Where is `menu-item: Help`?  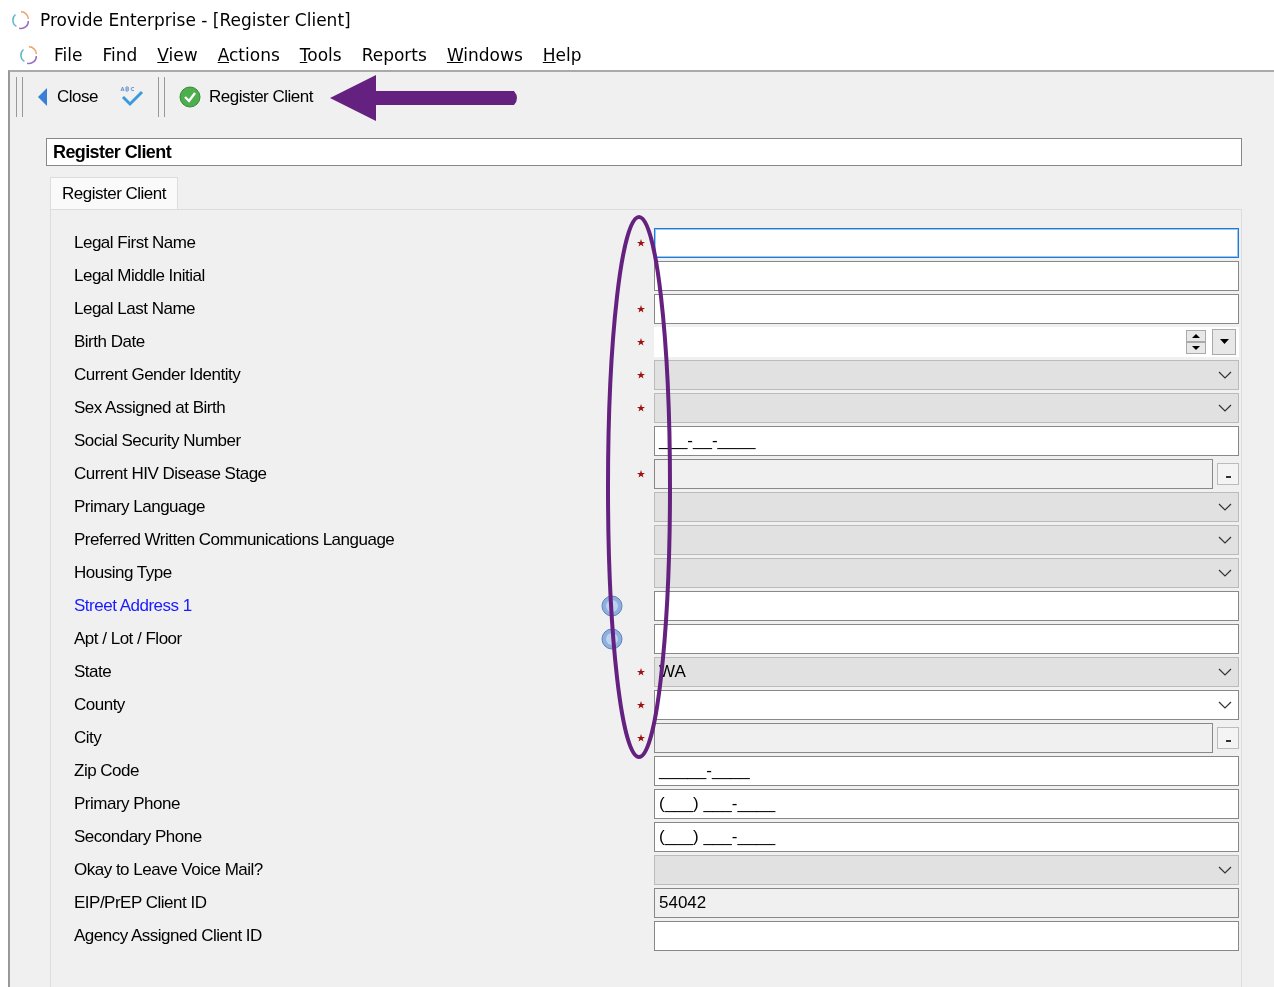
menu-item: Help is located at coordinates (562, 55).